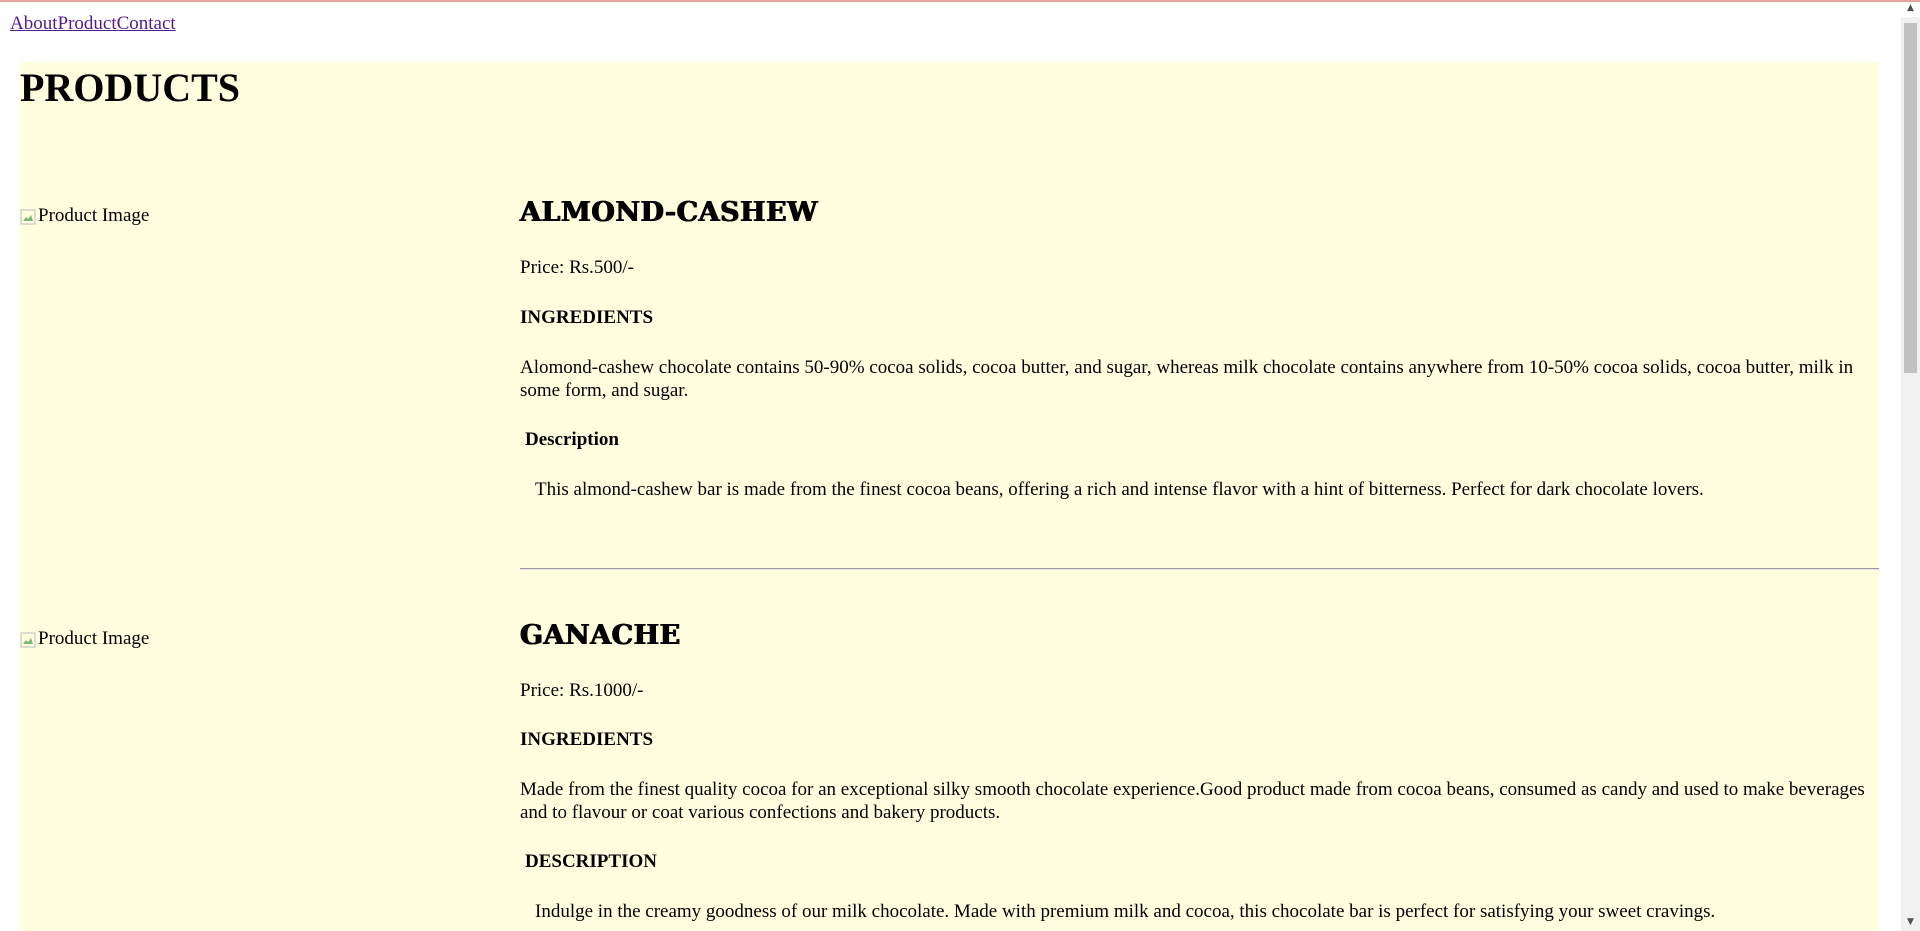  Describe the element at coordinates (1199, 569) in the screenshot. I see `product-divider` at that location.